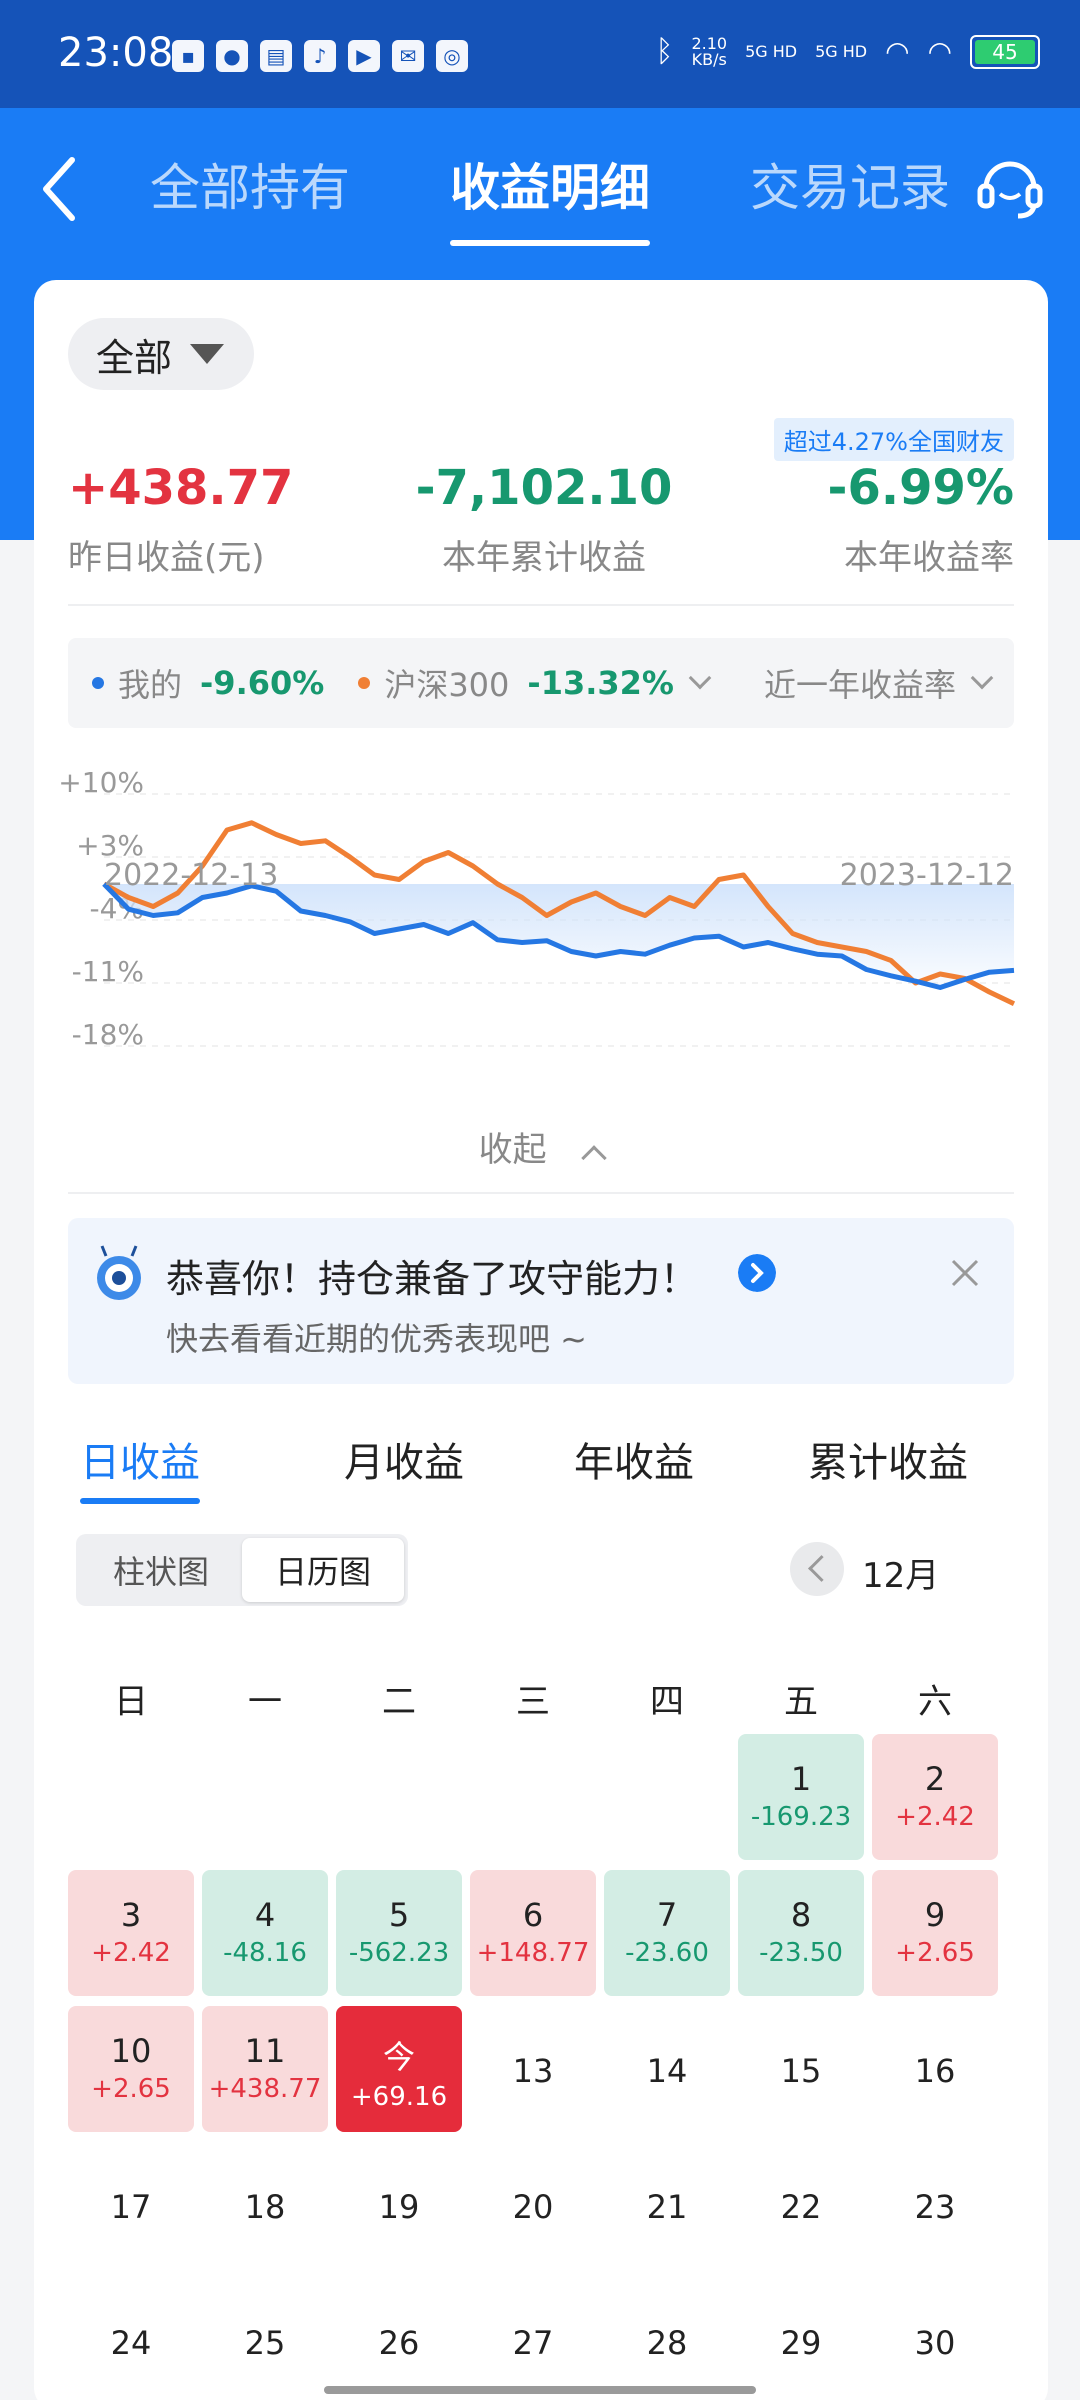  What do you see at coordinates (664, 51) in the screenshot?
I see `bluetooth-icon: ᛒ` at bounding box center [664, 51].